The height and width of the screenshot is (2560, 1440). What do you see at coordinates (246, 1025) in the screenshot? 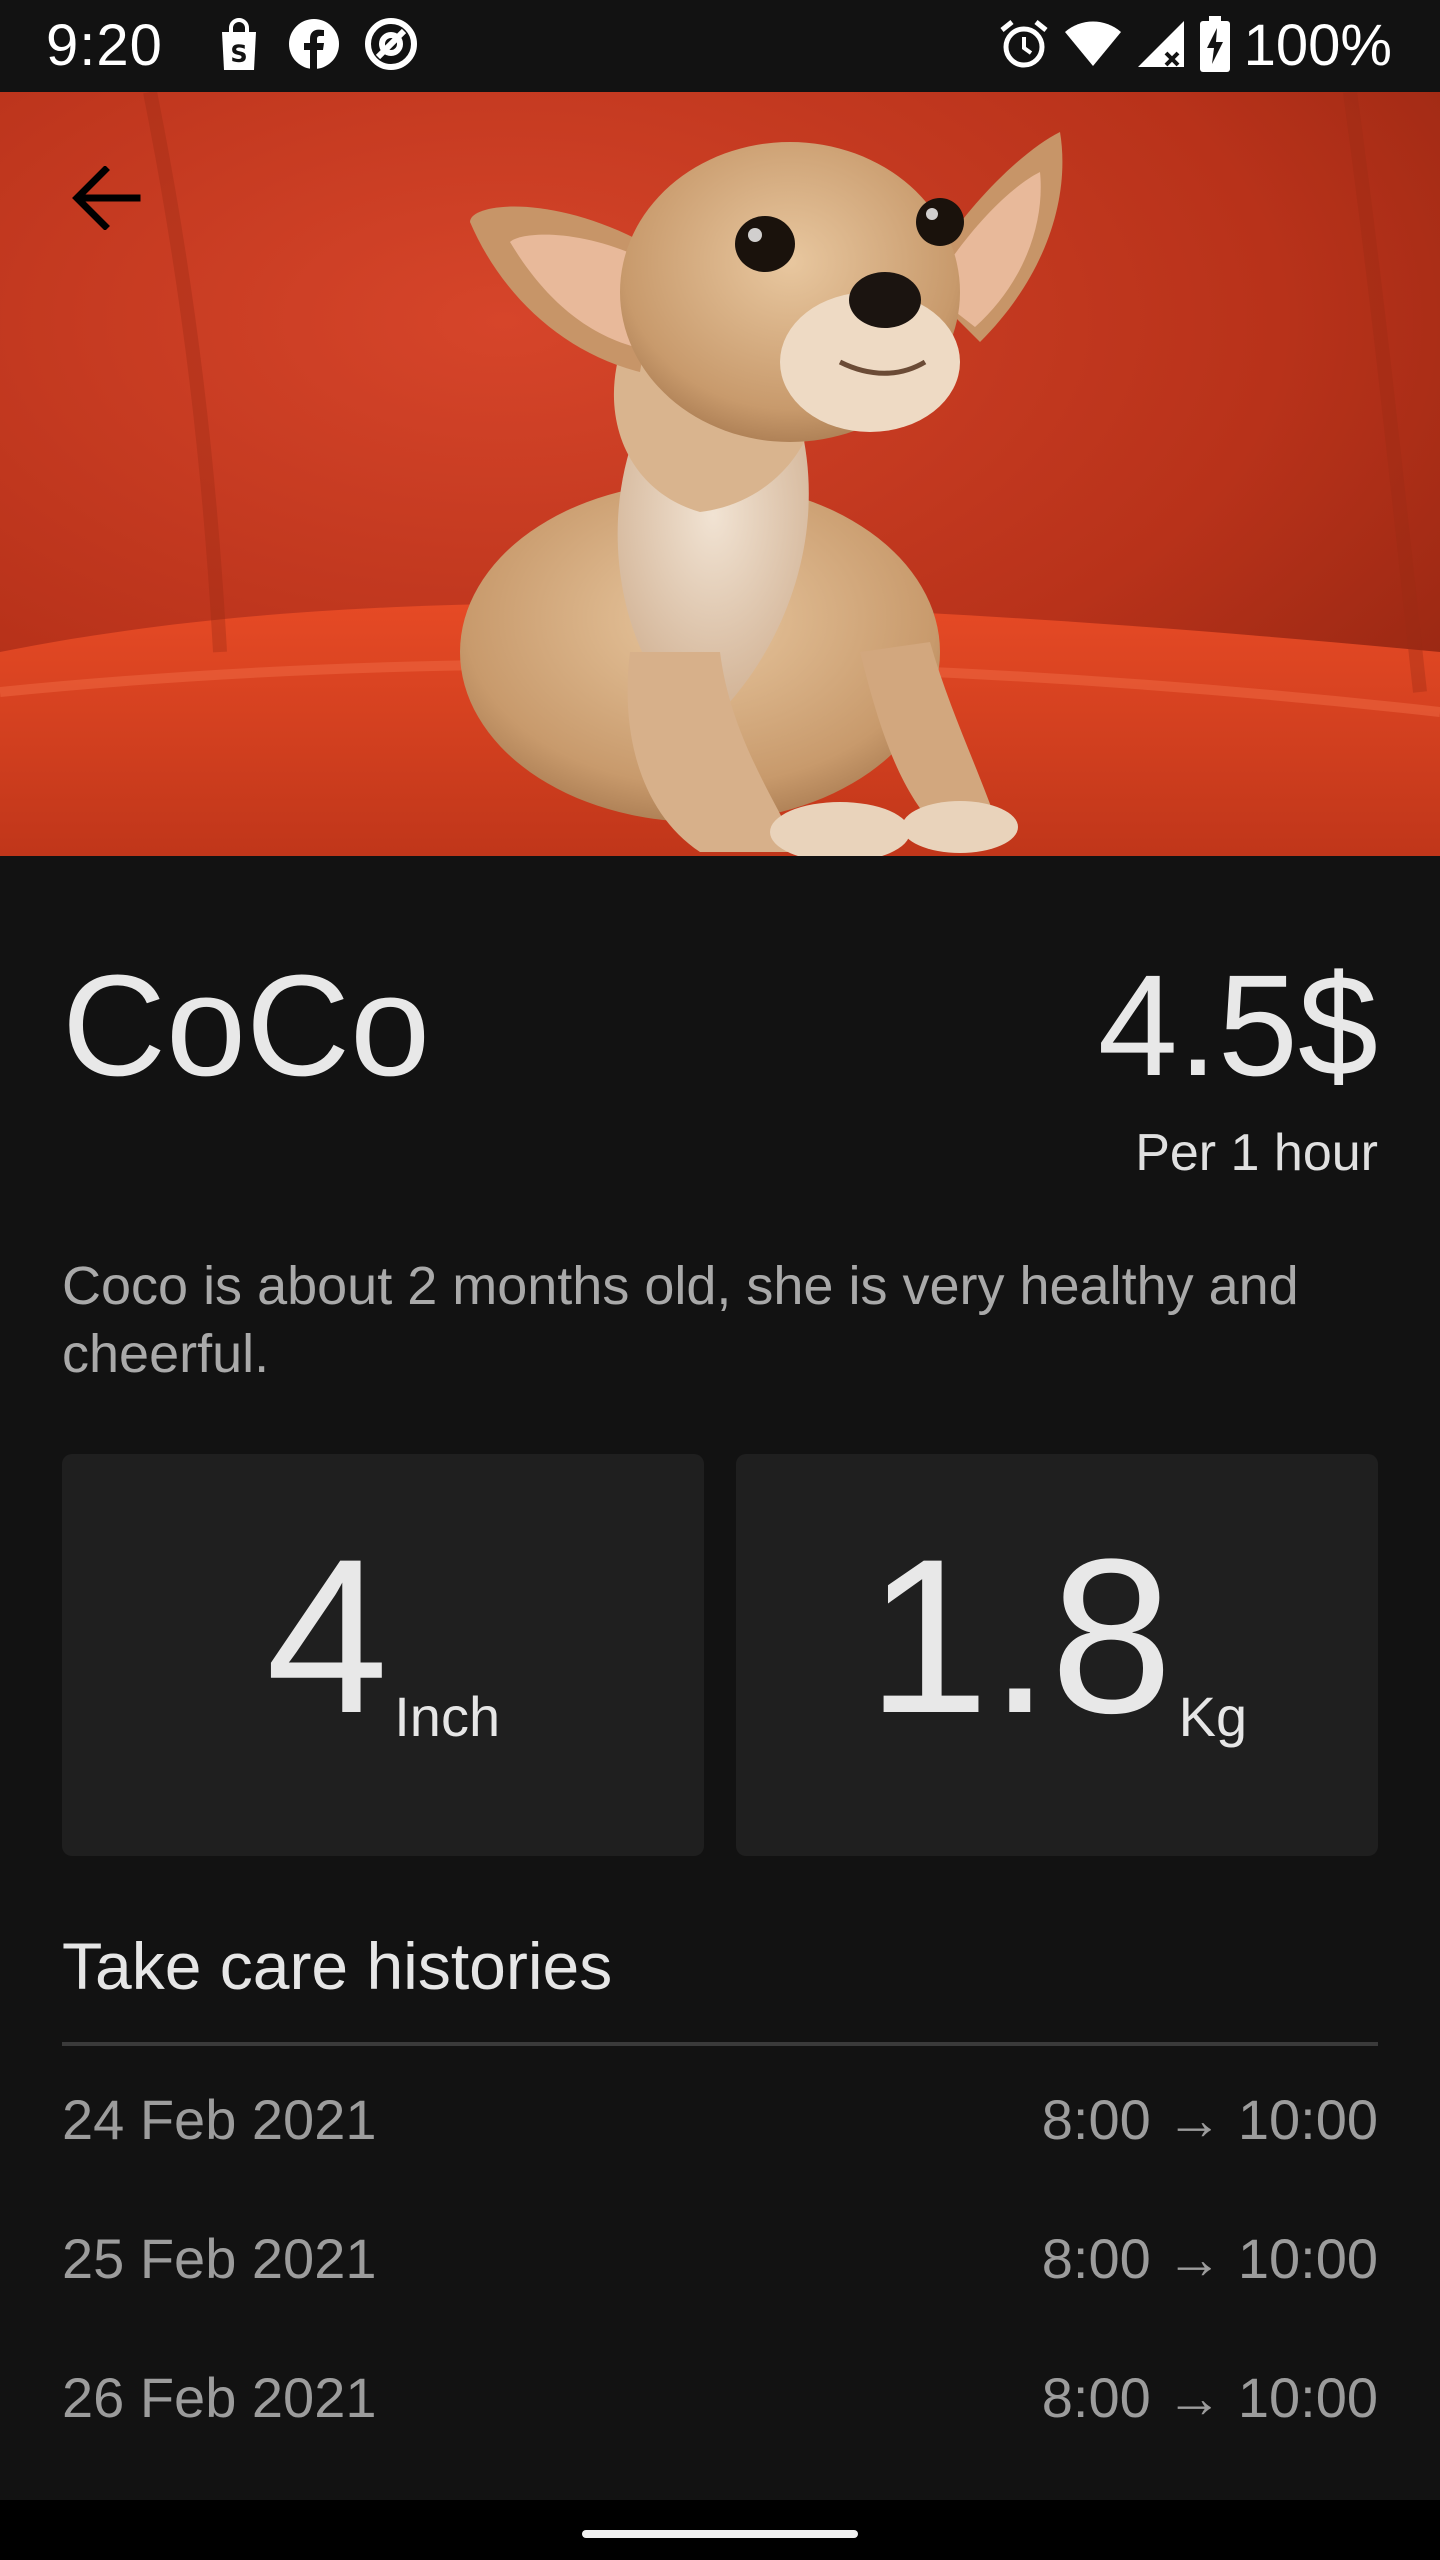
I see `pet-name: CoCo` at bounding box center [246, 1025].